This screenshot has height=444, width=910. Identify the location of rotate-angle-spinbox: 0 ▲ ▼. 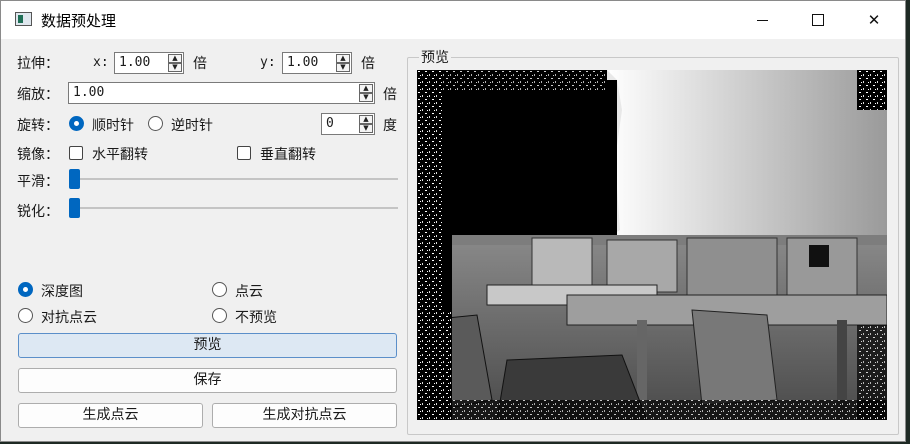
(348, 124).